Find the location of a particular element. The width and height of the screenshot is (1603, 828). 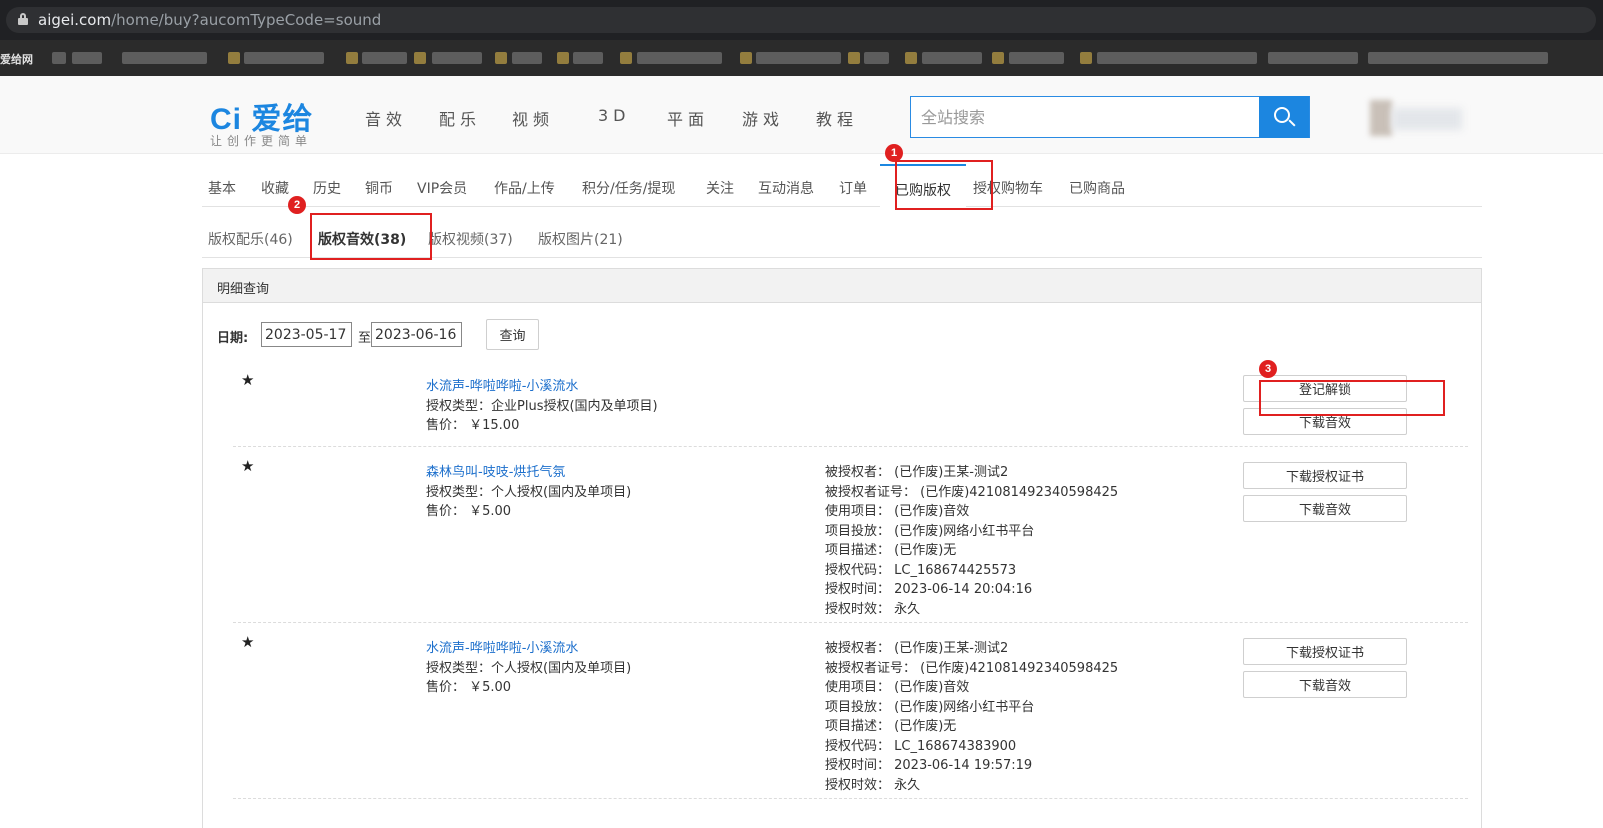

tab-basic: 基本 is located at coordinates (222, 188).